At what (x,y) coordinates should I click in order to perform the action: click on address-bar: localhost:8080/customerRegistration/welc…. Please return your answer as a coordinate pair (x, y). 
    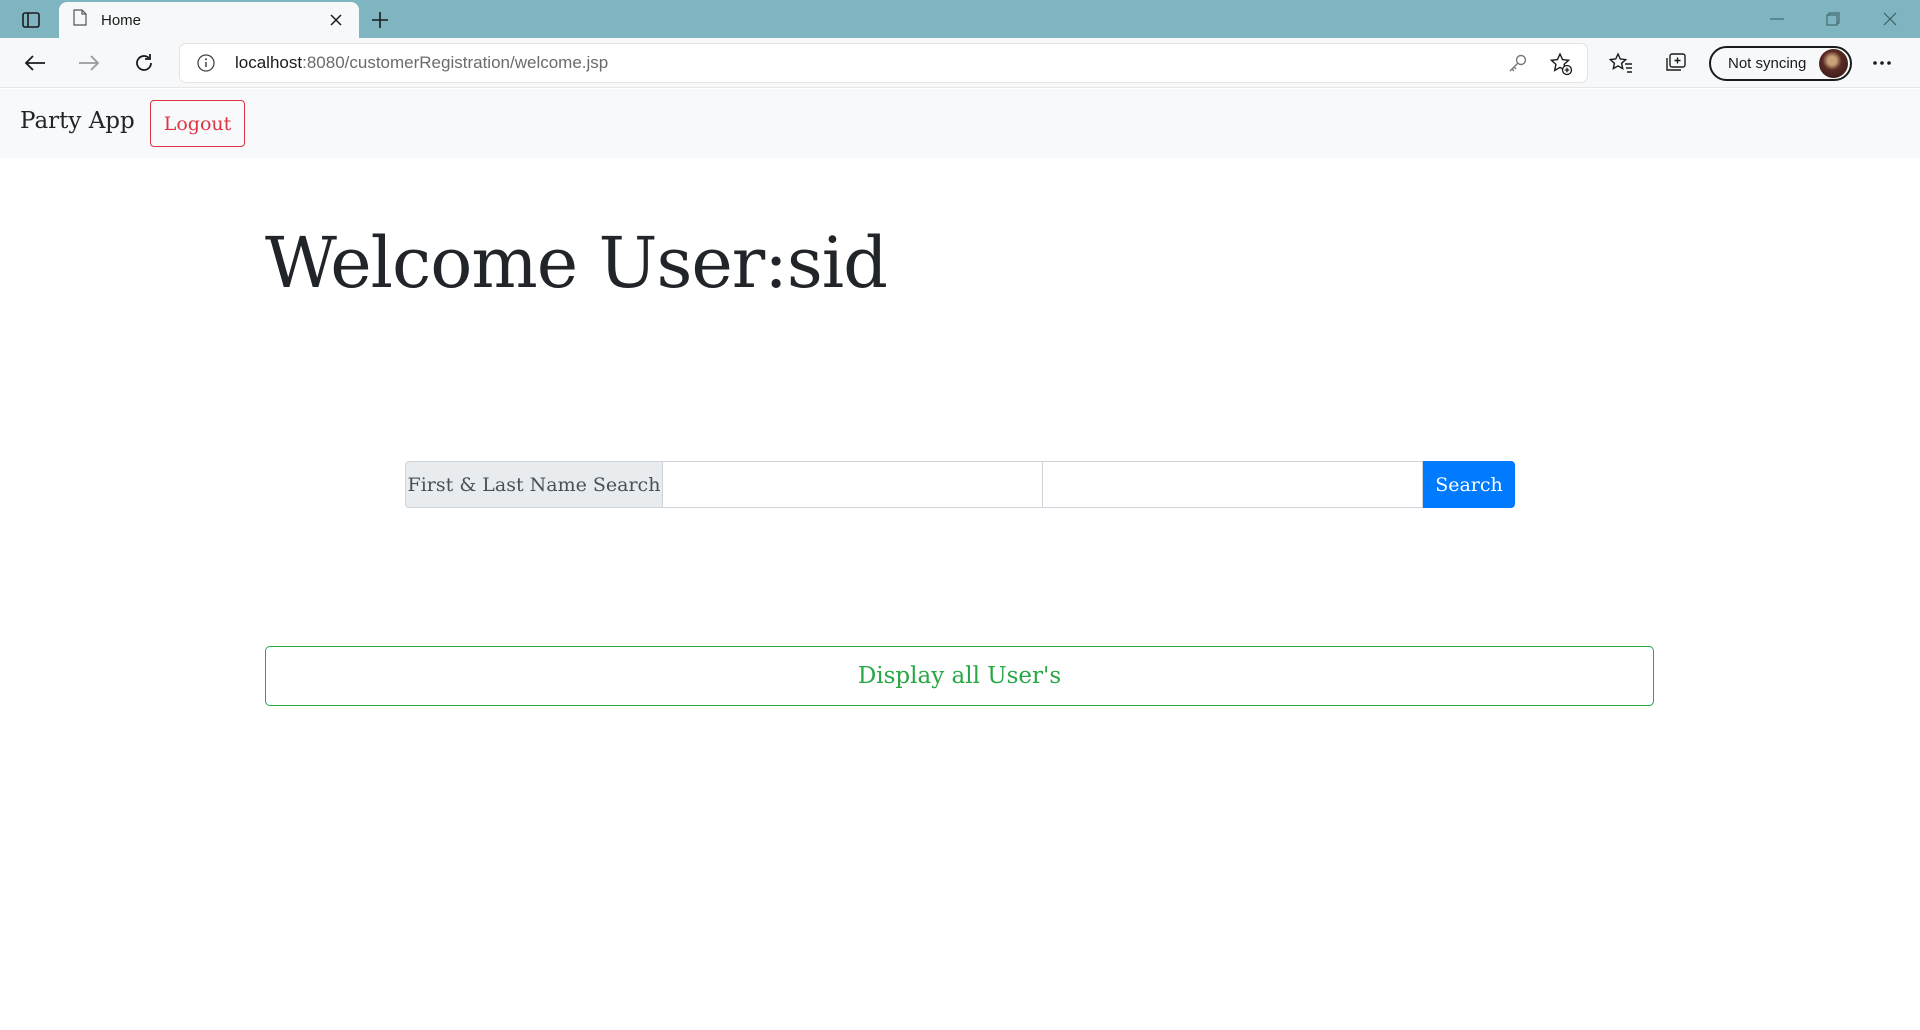
    Looking at the image, I should click on (883, 63).